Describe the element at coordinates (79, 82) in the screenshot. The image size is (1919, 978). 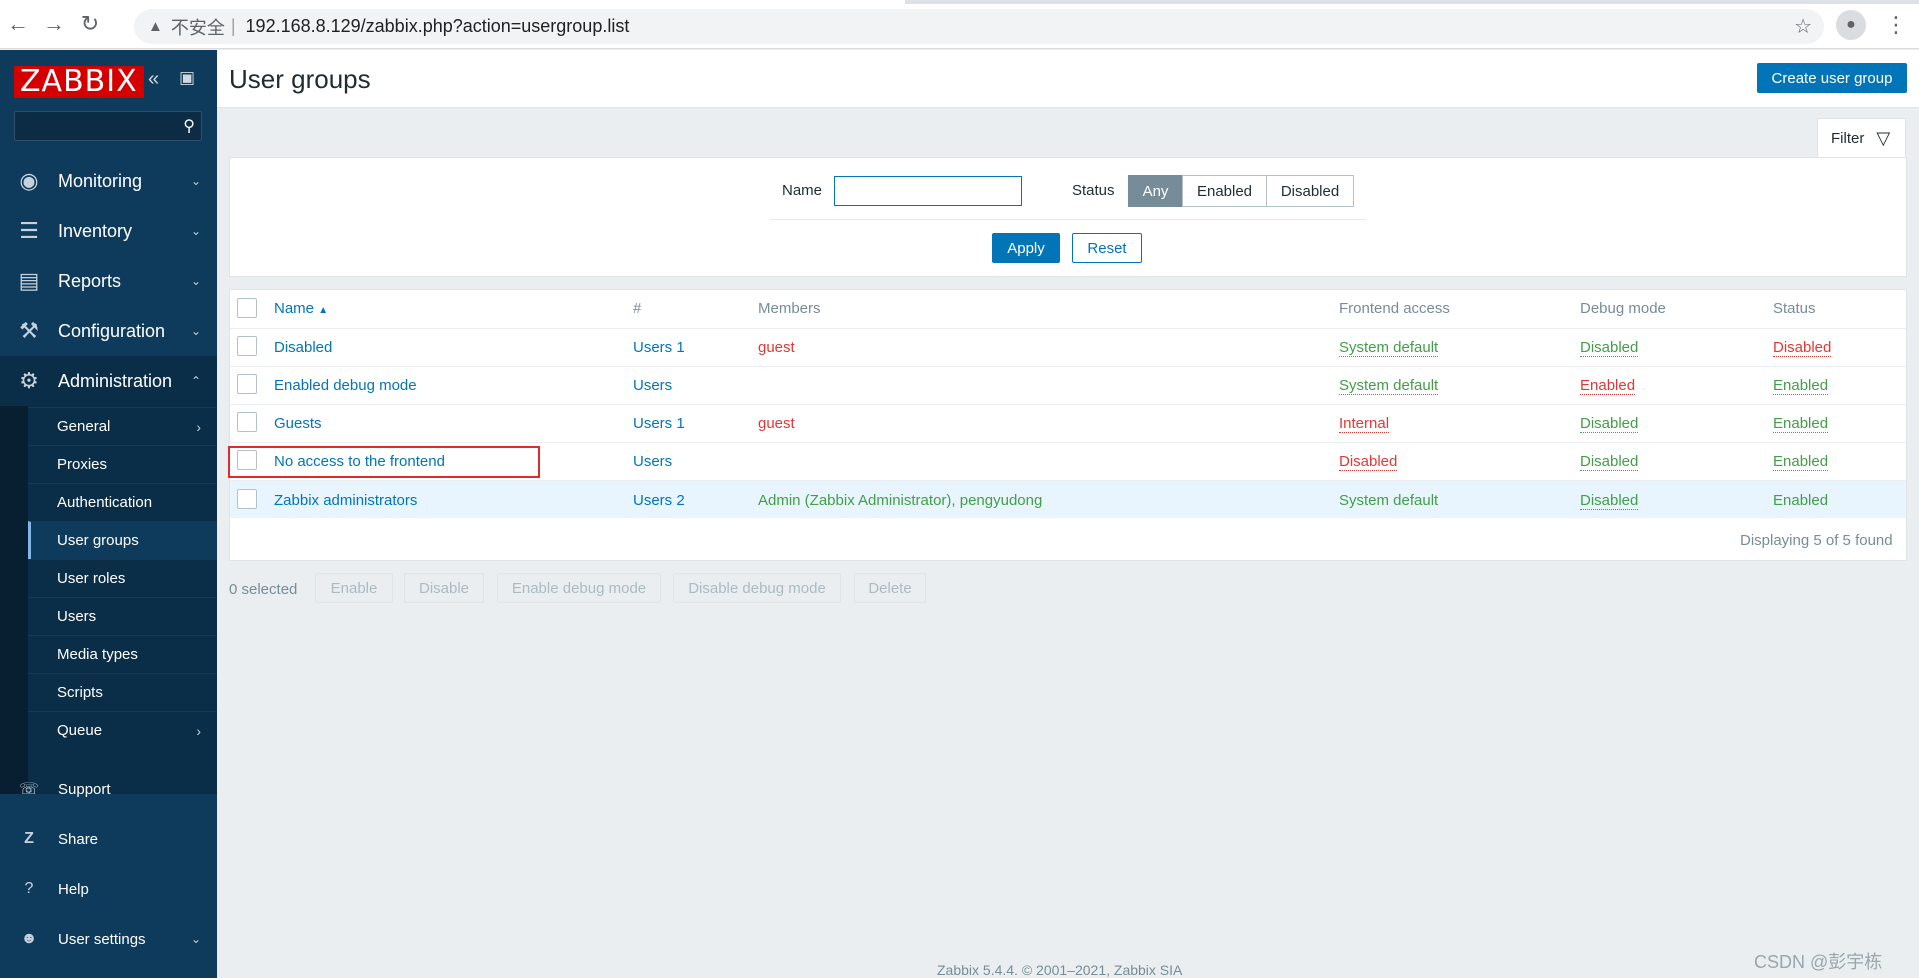
I see `zabbix-logo: ZABBIX` at that location.